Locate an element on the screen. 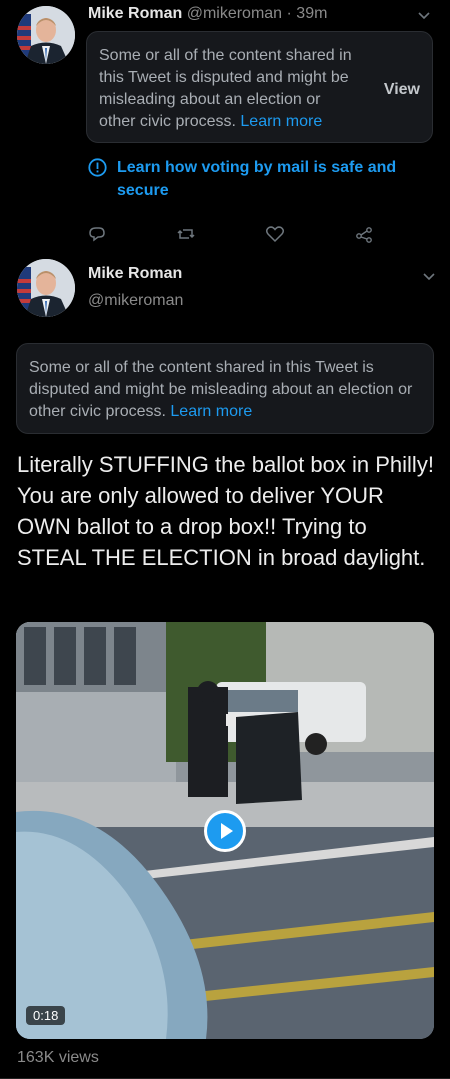  tweet-time: · 39m is located at coordinates (307, 13).